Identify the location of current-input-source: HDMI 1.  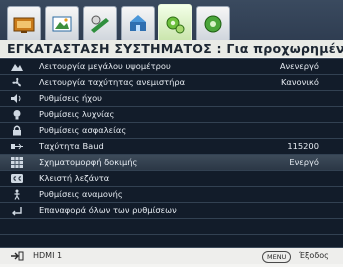
(48, 255).